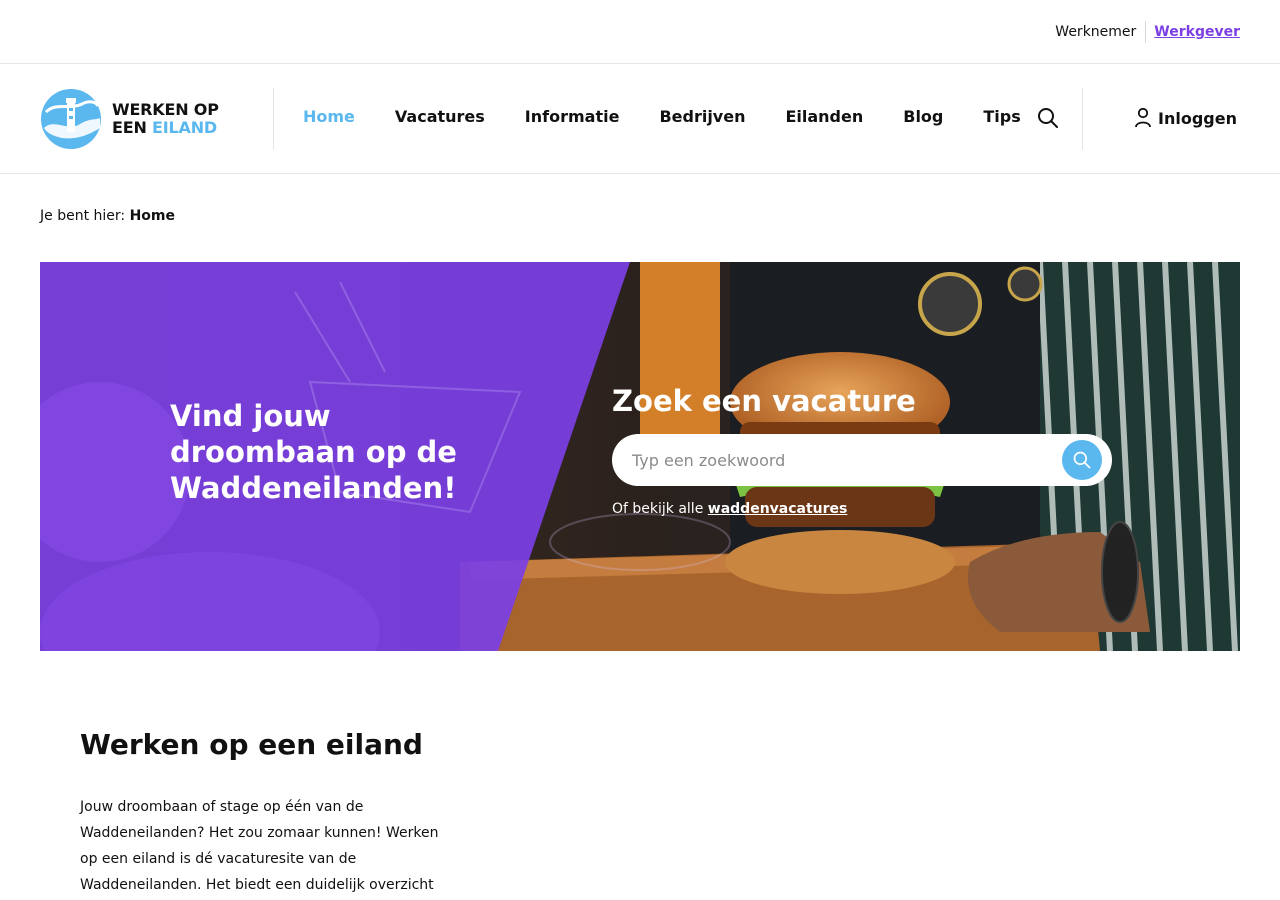  I want to click on user-icon, so click(1143, 117).